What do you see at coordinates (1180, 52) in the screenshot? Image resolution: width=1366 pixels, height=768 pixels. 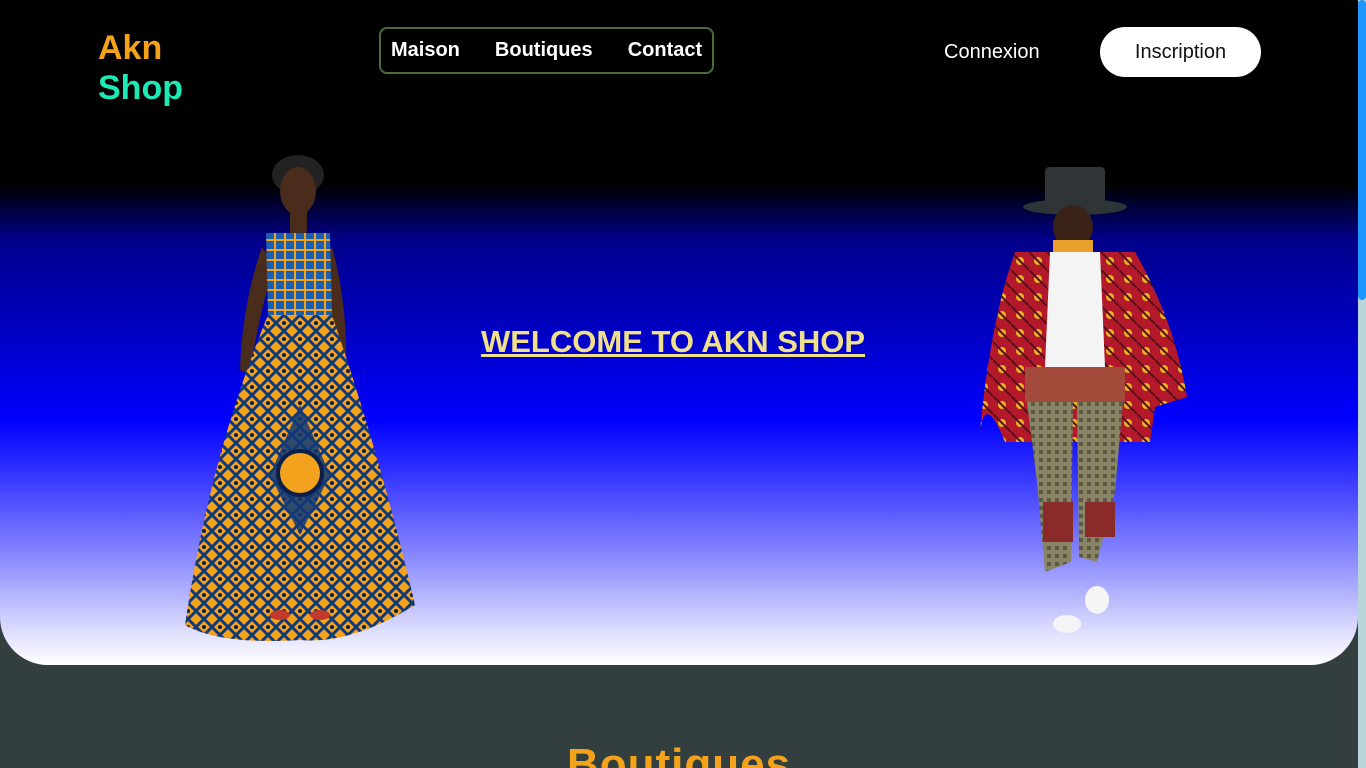 I see `signup-button: Inscription` at bounding box center [1180, 52].